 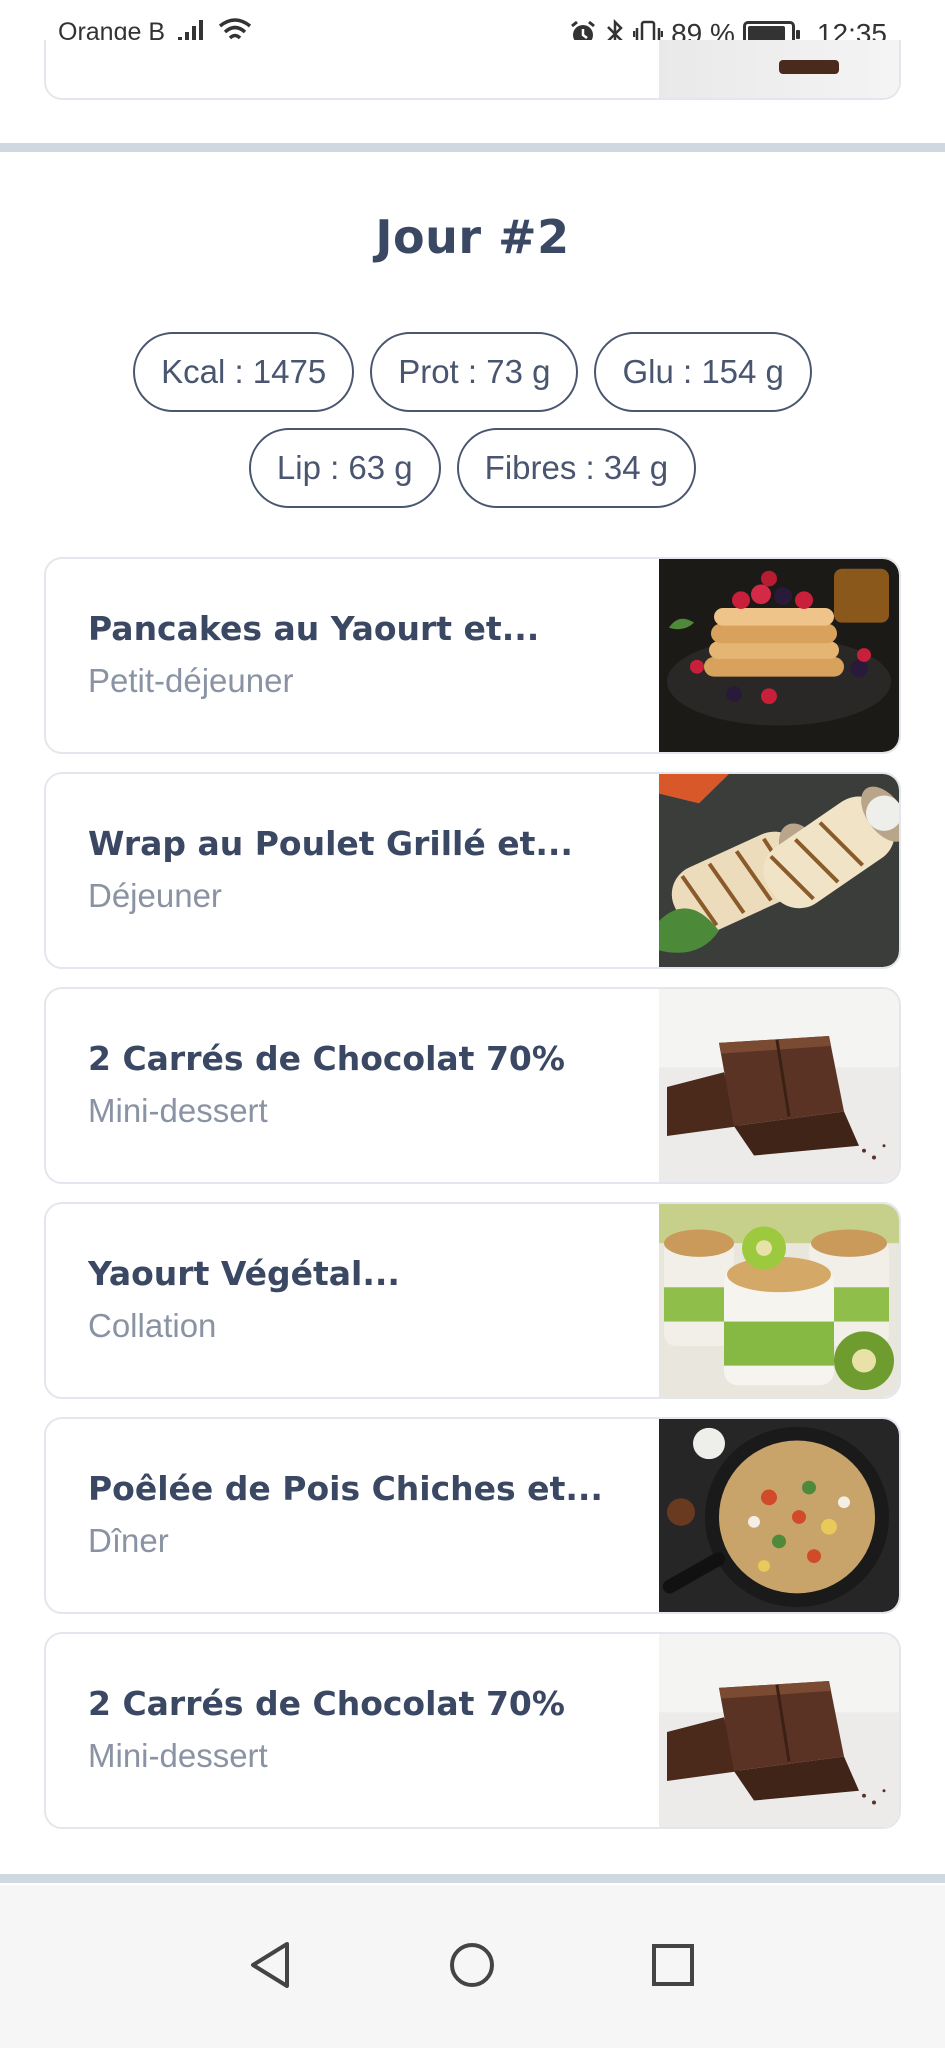 I want to click on nutrient-chips-row-1: Kcal : 1475 Prot : 73 g Glu : 154 g, so click(x=472, y=372).